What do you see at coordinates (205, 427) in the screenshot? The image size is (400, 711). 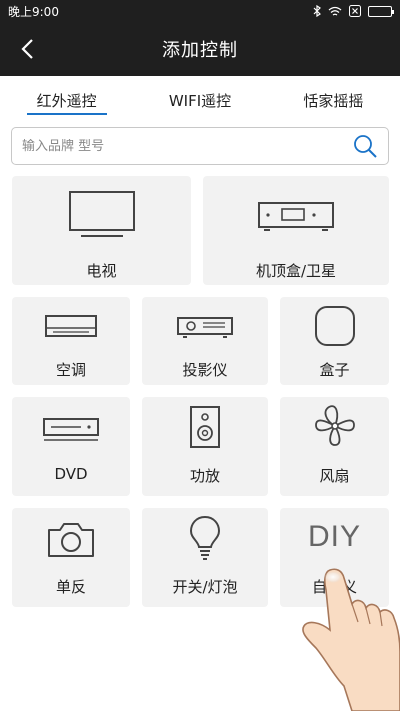 I see `speaker-icon` at bounding box center [205, 427].